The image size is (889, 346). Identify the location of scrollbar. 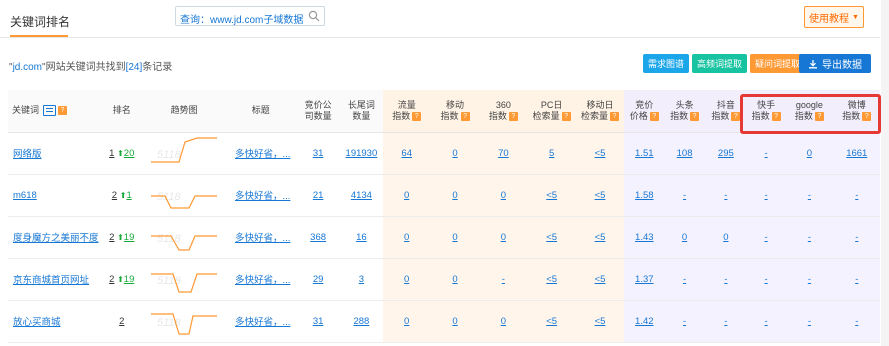
(885, 173).